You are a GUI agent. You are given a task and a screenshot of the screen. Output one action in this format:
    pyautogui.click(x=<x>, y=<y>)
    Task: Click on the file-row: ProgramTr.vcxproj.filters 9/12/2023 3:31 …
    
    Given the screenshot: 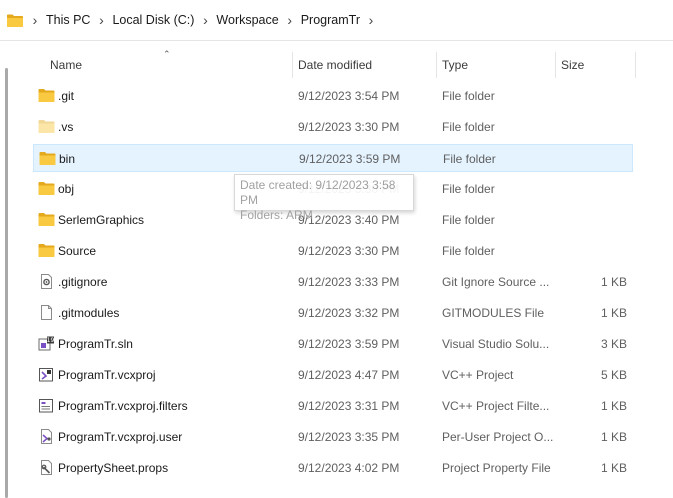 What is the action you would take?
    pyautogui.click(x=333, y=406)
    